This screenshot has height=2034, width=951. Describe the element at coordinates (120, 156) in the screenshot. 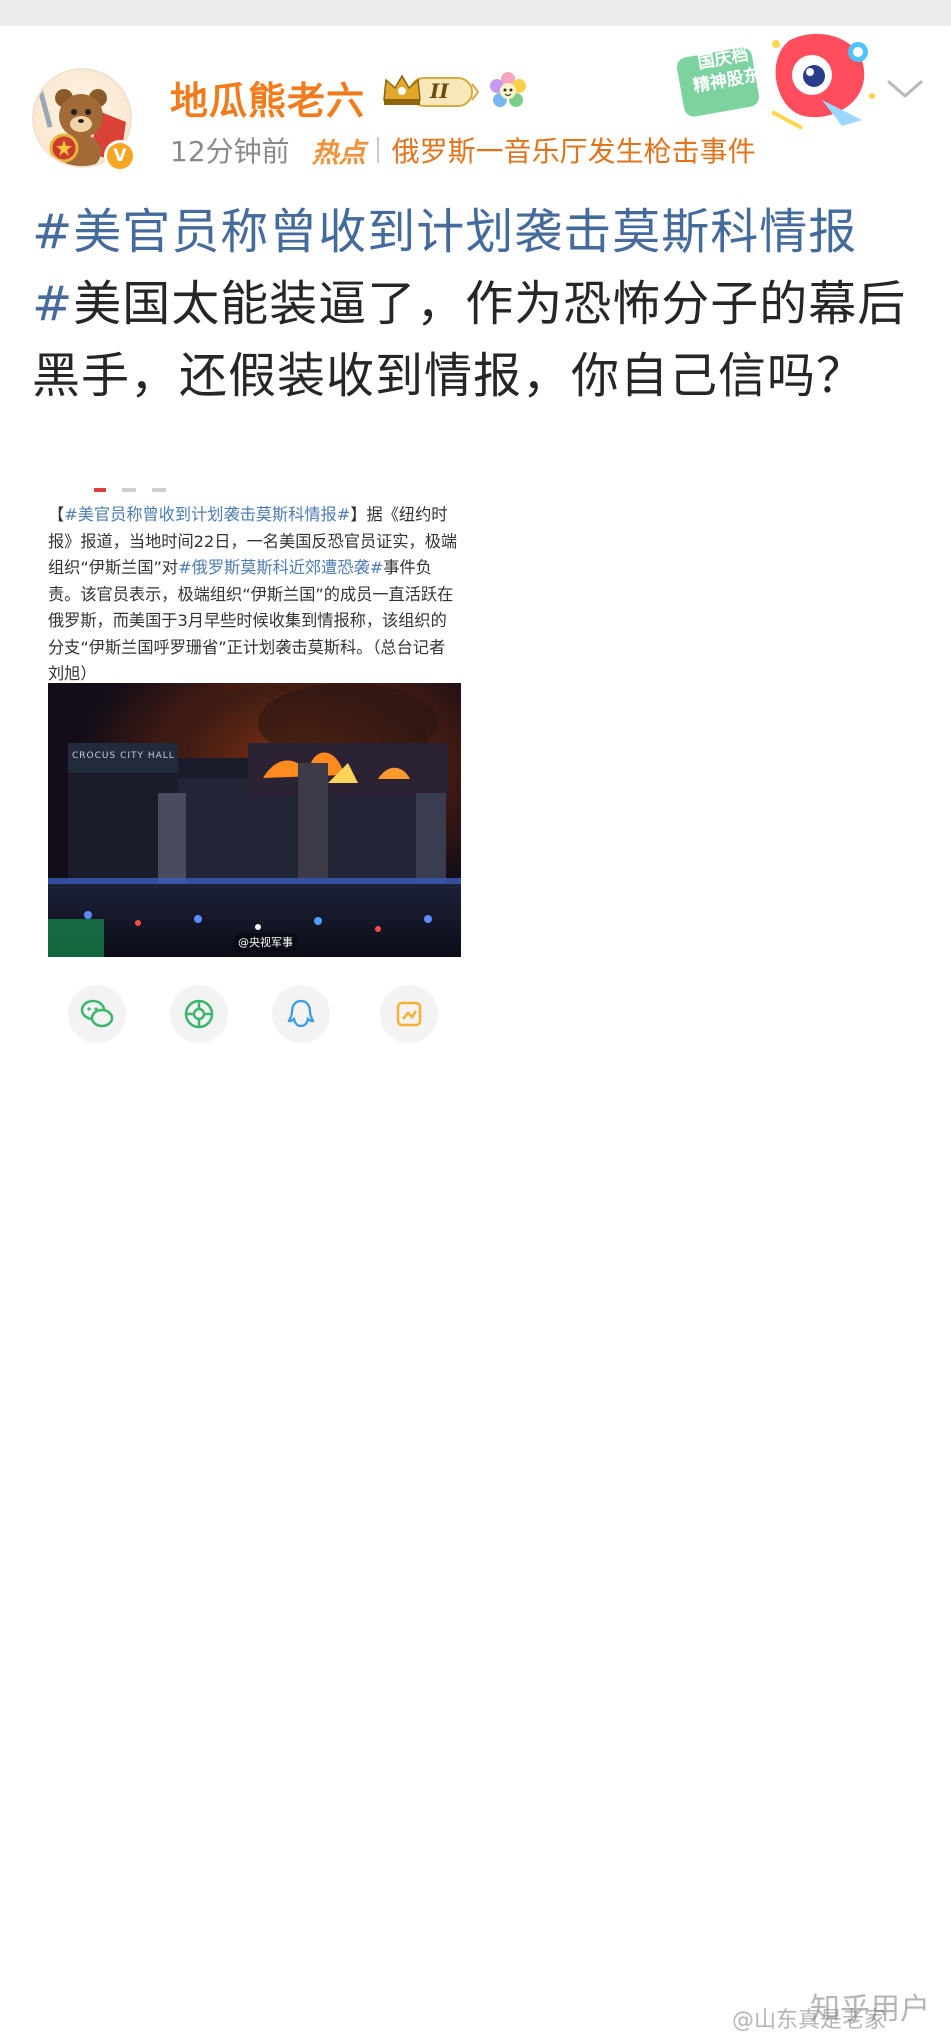

I see `verified-v-icon: V` at that location.